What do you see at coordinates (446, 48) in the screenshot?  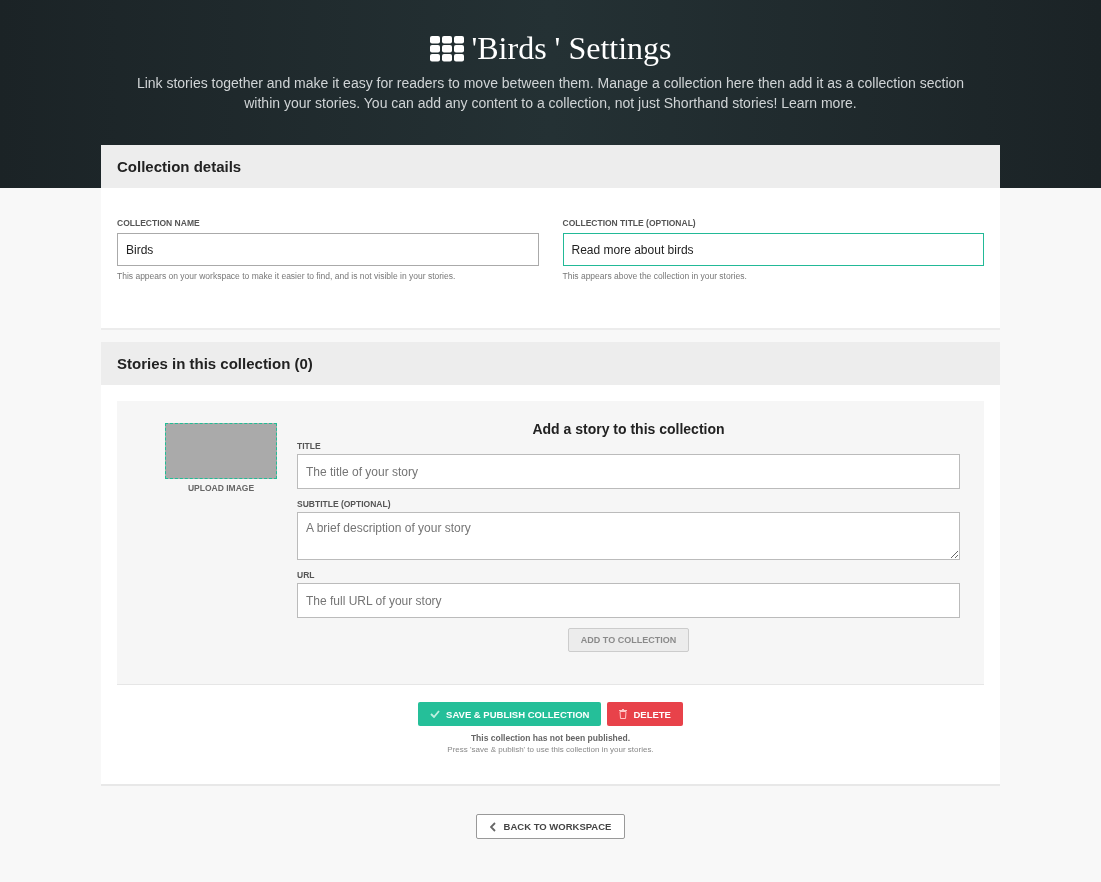 I see `grid-icon` at bounding box center [446, 48].